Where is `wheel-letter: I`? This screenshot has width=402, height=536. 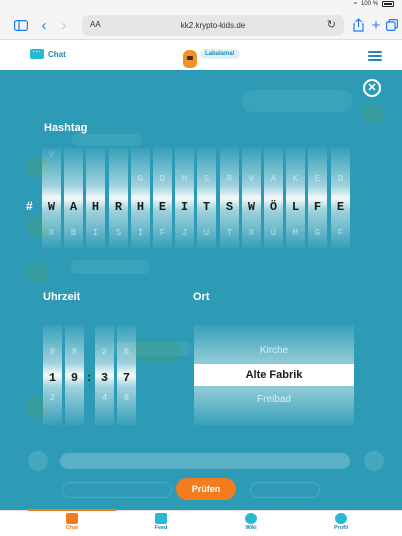
wheel-letter: I is located at coordinates (140, 233).